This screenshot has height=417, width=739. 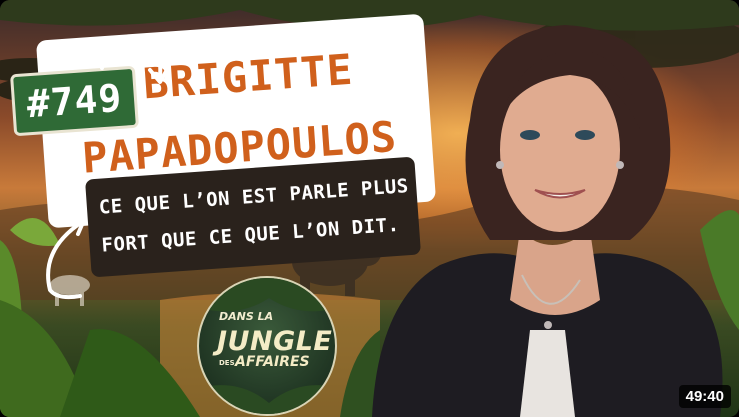 I want to click on quote-line-2: FORT QUE CE QUE L’ON DIT., so click(x=250, y=235).